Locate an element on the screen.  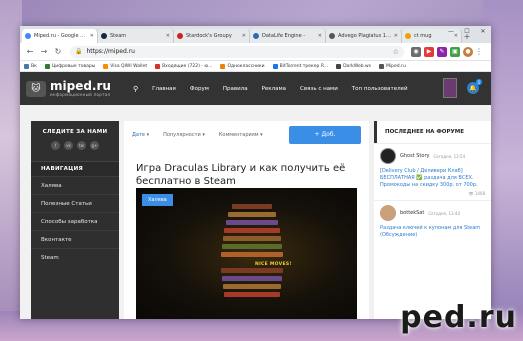
vk-icon: vk is located at coordinates (68, 145).